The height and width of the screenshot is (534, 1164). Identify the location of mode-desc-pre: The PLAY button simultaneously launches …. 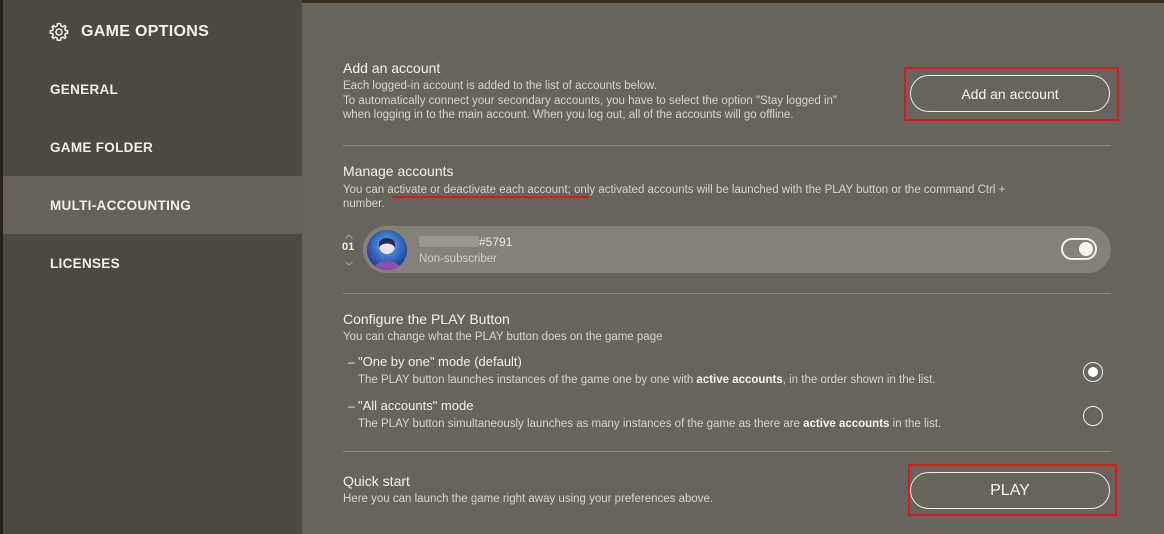
(581, 424).